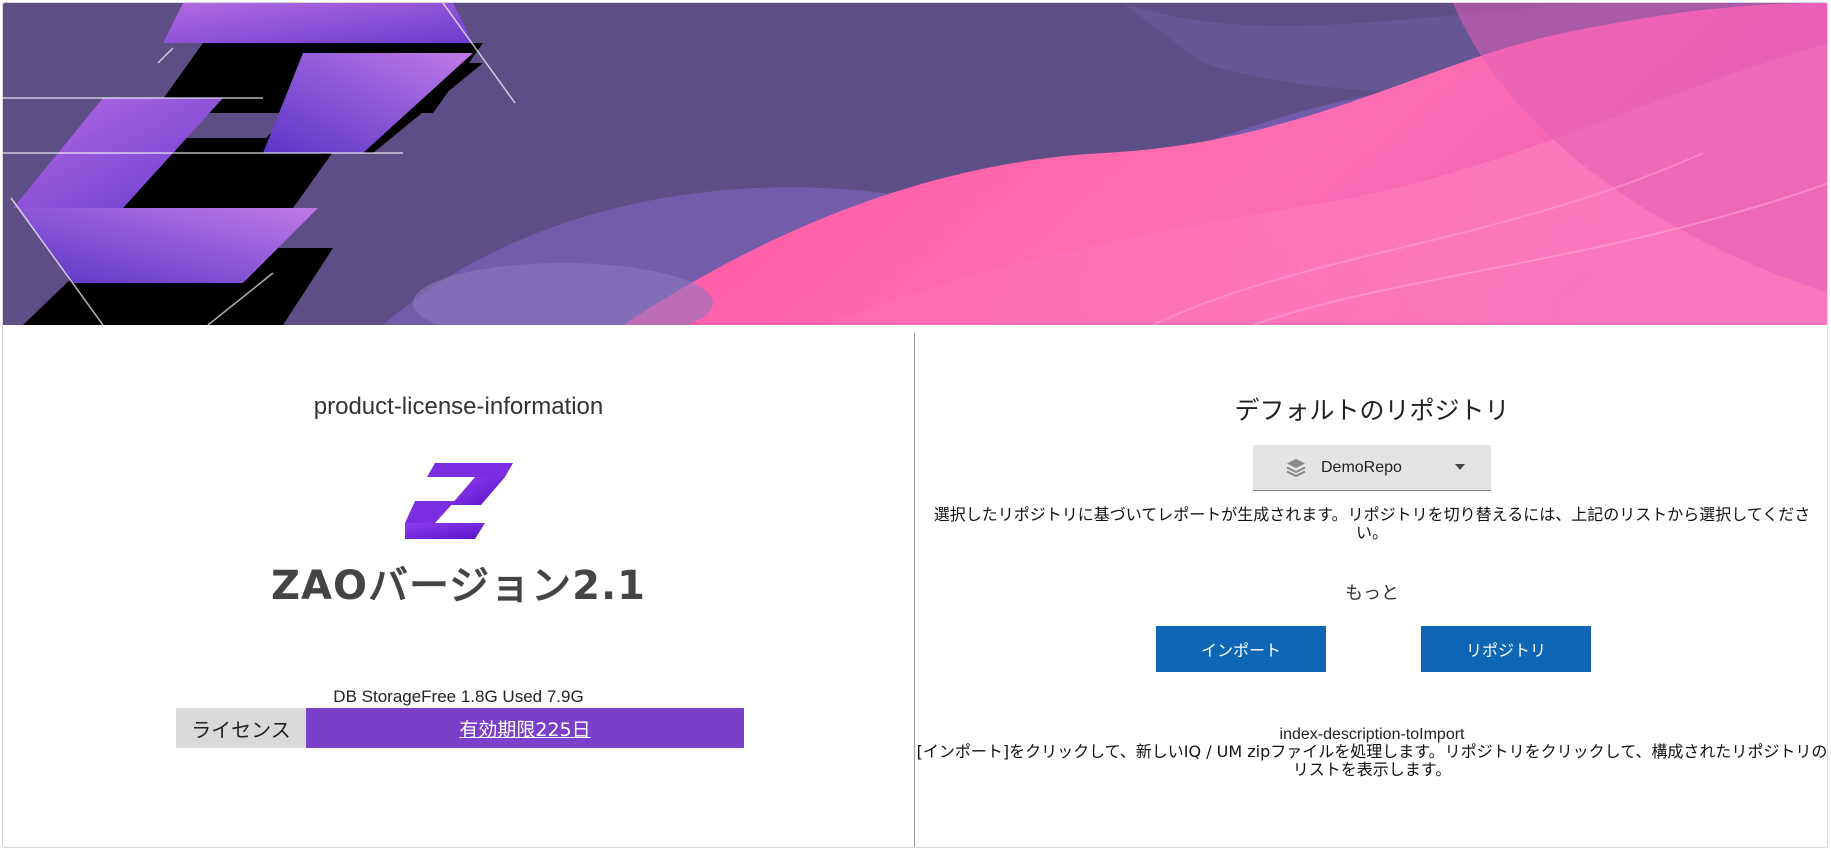 The width and height of the screenshot is (1831, 852). What do you see at coordinates (1506, 649) in the screenshot?
I see `repository-button: リポジトリ` at bounding box center [1506, 649].